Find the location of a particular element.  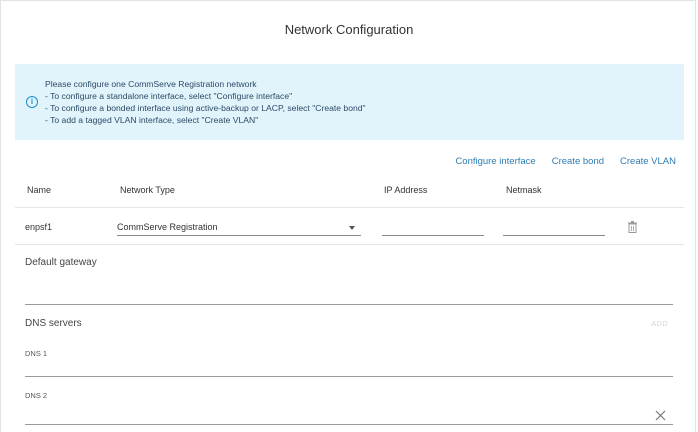

dns-servers-label: DNS servers is located at coordinates (53, 323).